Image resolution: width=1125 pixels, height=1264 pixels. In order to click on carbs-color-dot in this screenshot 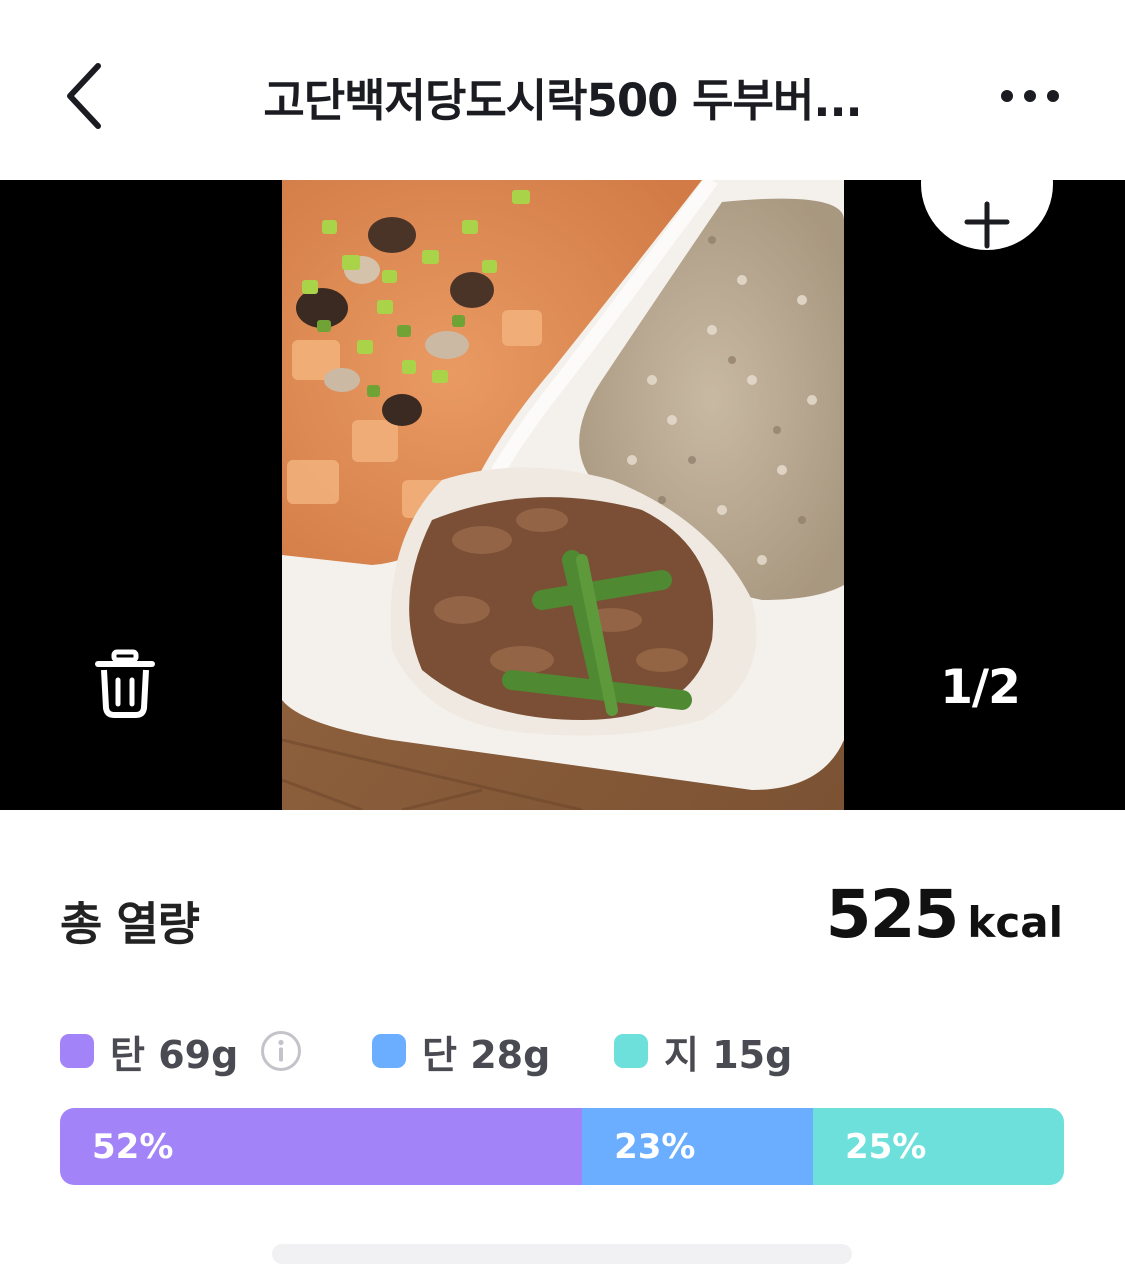, I will do `click(77, 1051)`.